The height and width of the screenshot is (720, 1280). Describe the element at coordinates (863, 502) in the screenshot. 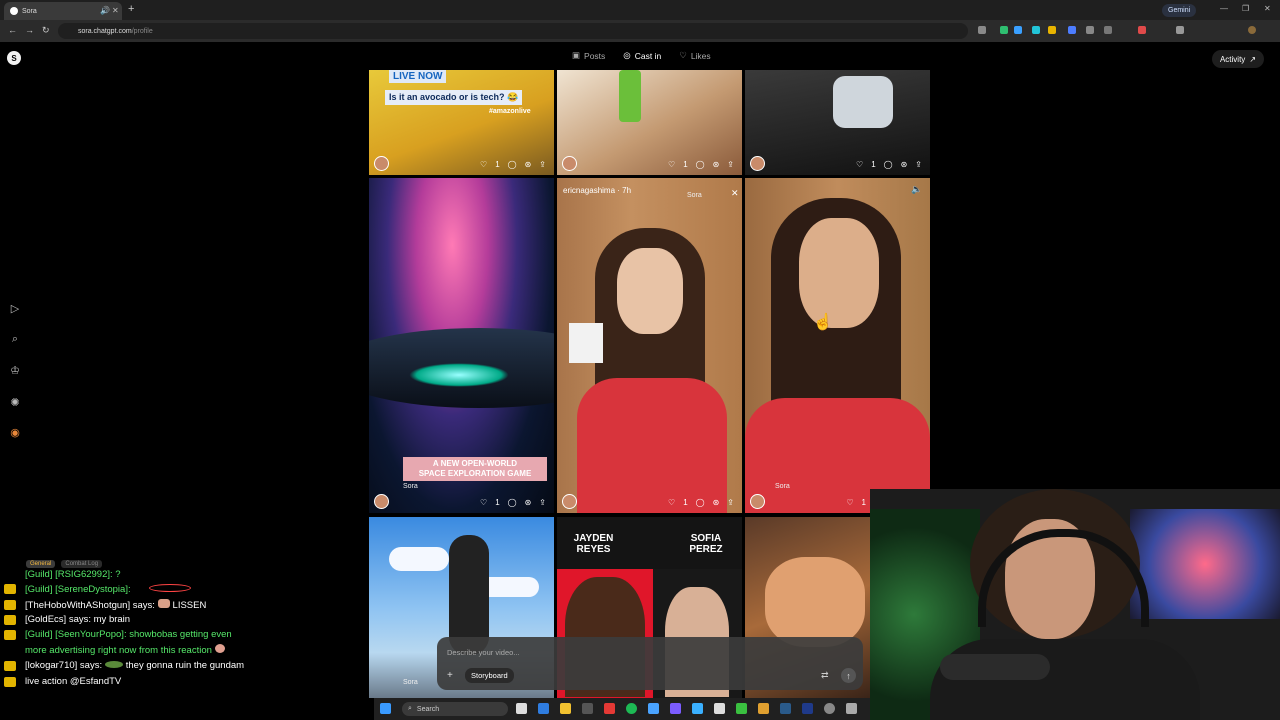

I see `like-count: 1` at that location.